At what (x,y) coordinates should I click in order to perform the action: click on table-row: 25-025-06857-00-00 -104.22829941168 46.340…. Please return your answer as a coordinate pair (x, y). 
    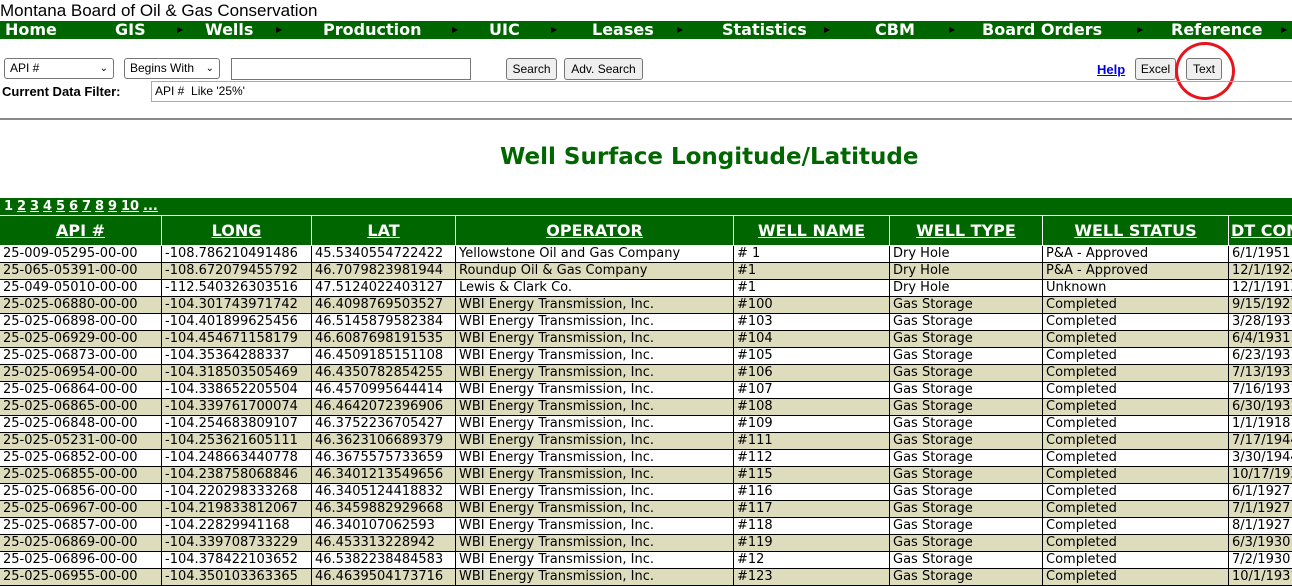
    Looking at the image, I should click on (646, 526).